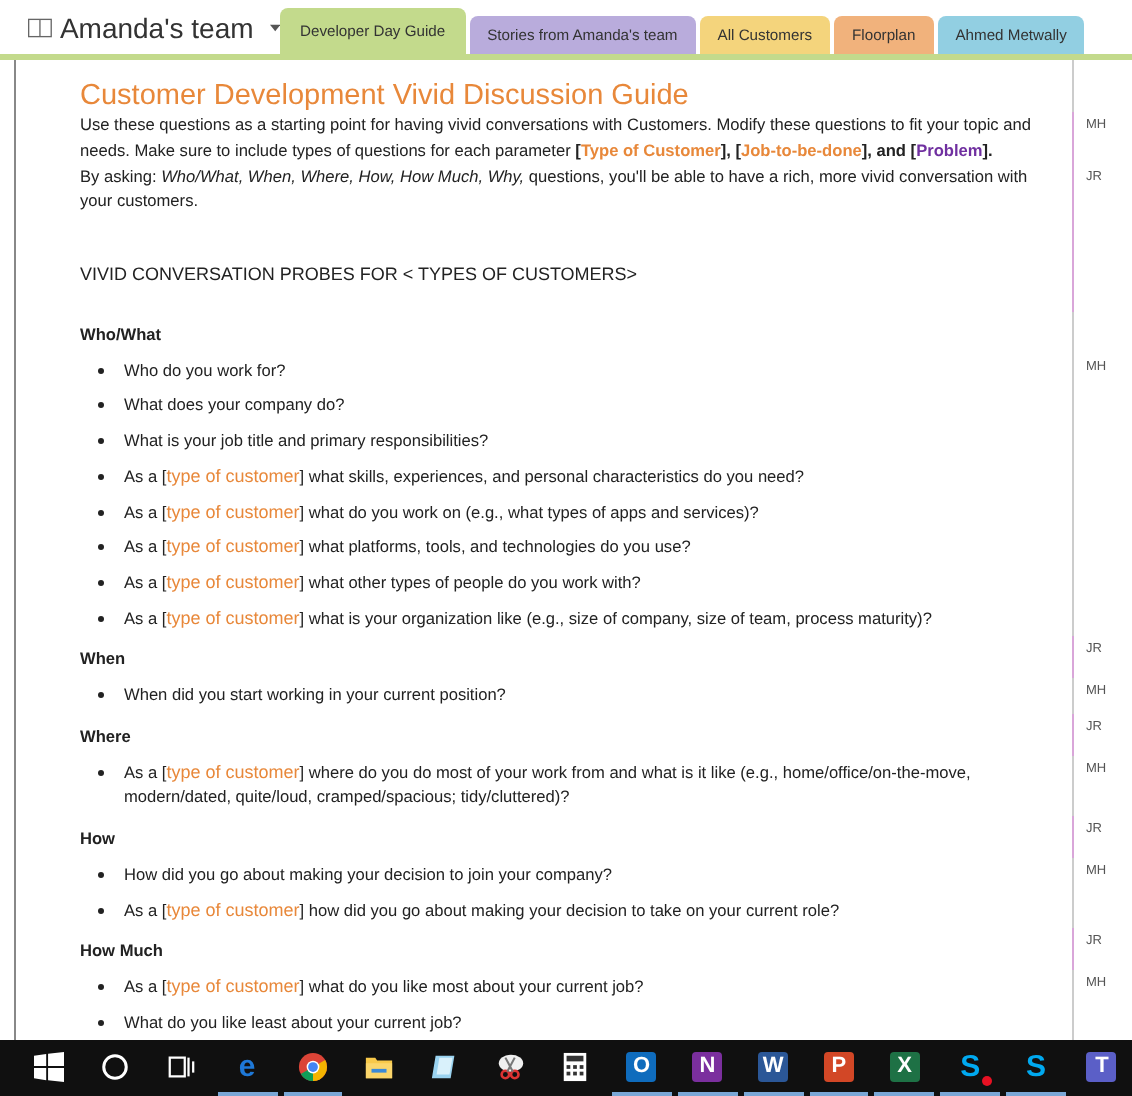 The image size is (1132, 1096). Describe the element at coordinates (510, 1066) in the screenshot. I see `scissors-icon` at that location.